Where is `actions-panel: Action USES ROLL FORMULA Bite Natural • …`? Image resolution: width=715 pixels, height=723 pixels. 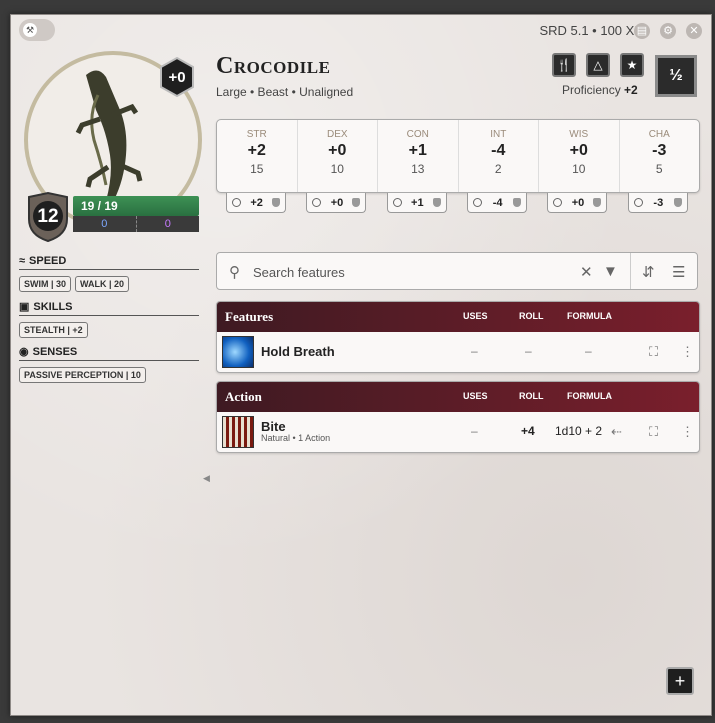
actions-panel: Action USES ROLL FORMULA Bite Natural • … is located at coordinates (458, 417).